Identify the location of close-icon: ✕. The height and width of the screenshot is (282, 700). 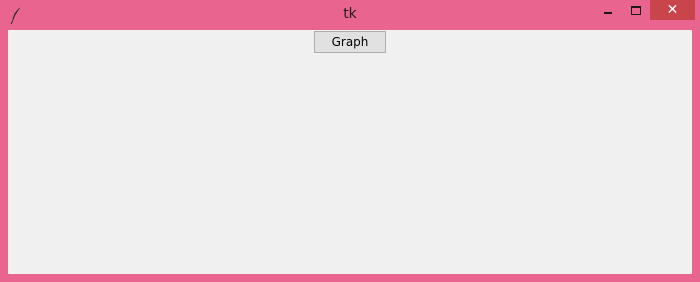
(672, 10).